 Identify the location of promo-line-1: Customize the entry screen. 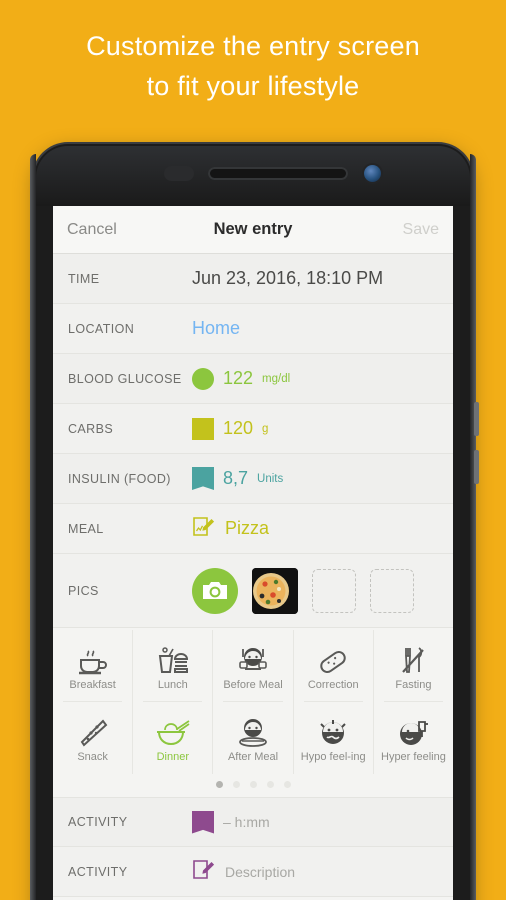
(253, 46).